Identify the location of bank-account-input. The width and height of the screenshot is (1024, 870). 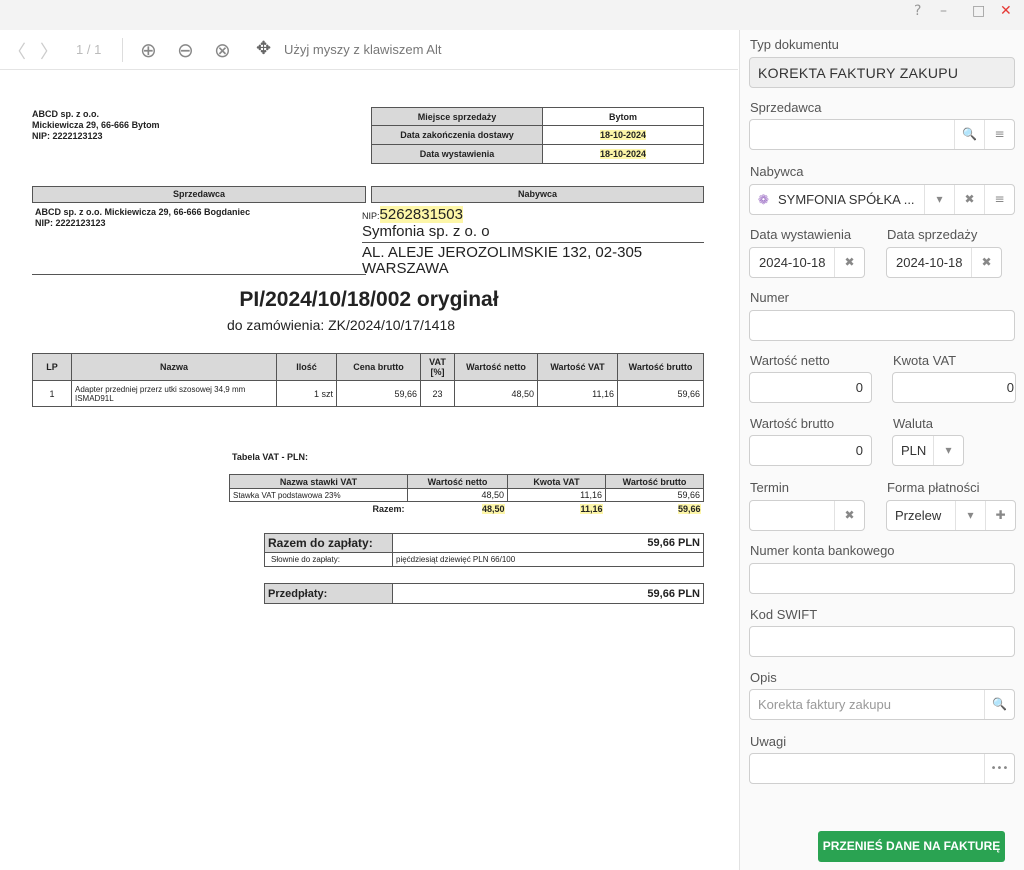
(882, 578).